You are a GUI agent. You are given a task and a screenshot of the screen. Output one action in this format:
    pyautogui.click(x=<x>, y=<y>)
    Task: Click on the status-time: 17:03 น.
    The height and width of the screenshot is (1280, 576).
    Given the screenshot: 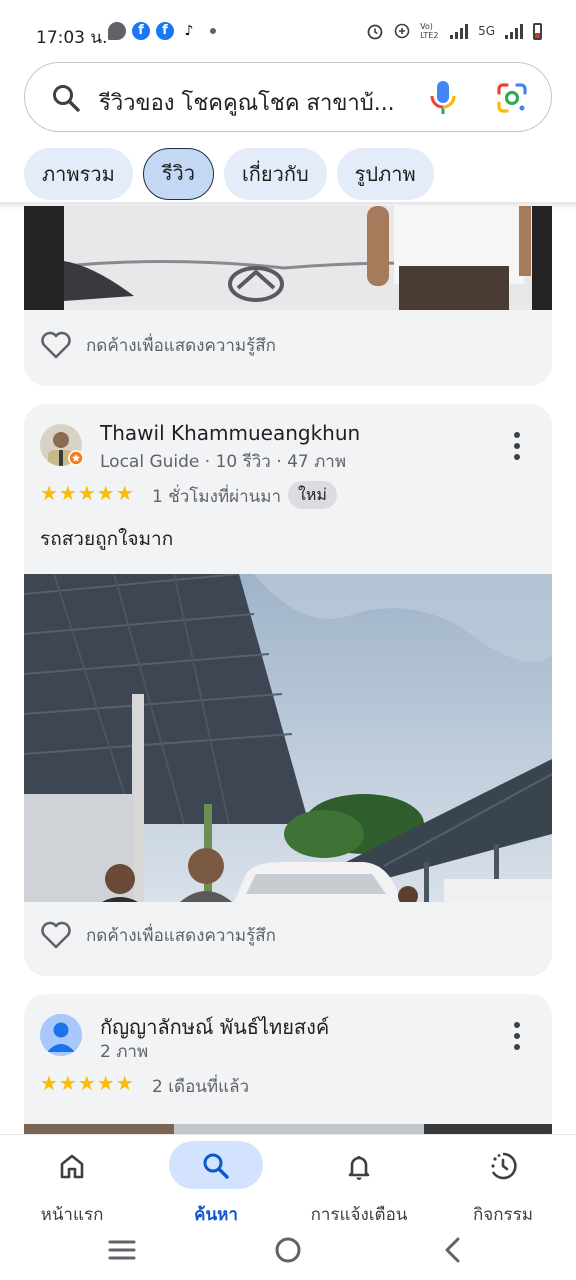 What is the action you would take?
    pyautogui.click(x=72, y=38)
    